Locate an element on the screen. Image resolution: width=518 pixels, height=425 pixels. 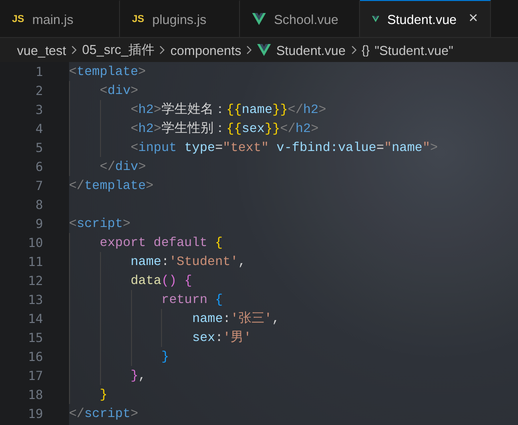
breadcrumb-item: 05_src_插件 is located at coordinates (118, 50).